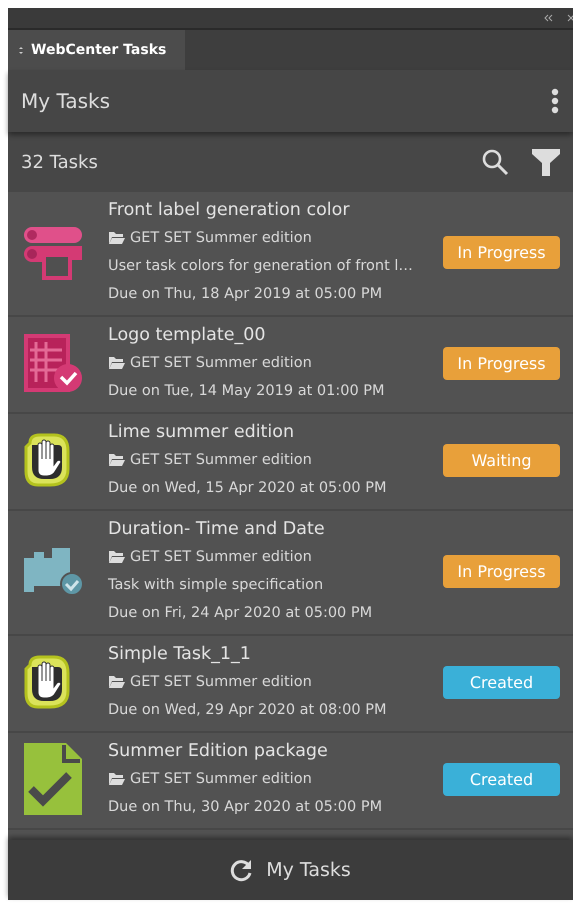 The image size is (573, 905). What do you see at coordinates (290, 870) in the screenshot?
I see `refresh-button: My Tasks` at bounding box center [290, 870].